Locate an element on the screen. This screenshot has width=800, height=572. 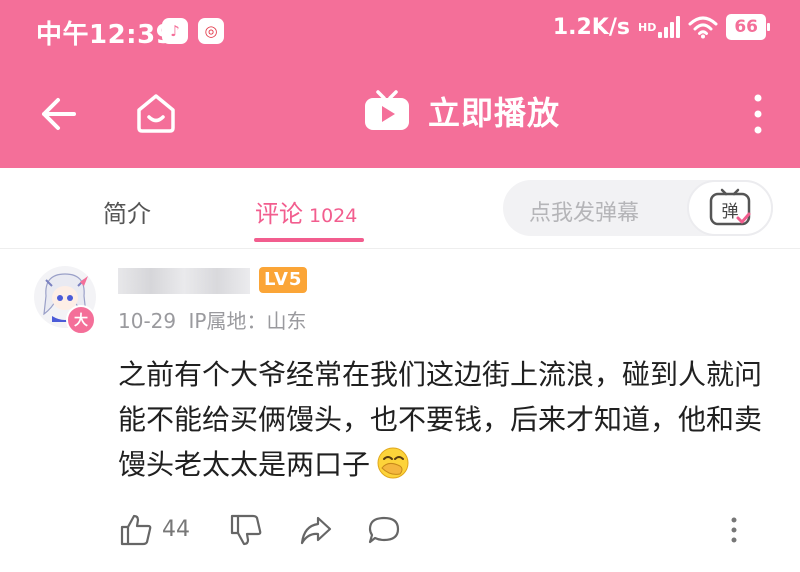
danmaku-input: 点我发弹幕 弹 is located at coordinates (638, 208).